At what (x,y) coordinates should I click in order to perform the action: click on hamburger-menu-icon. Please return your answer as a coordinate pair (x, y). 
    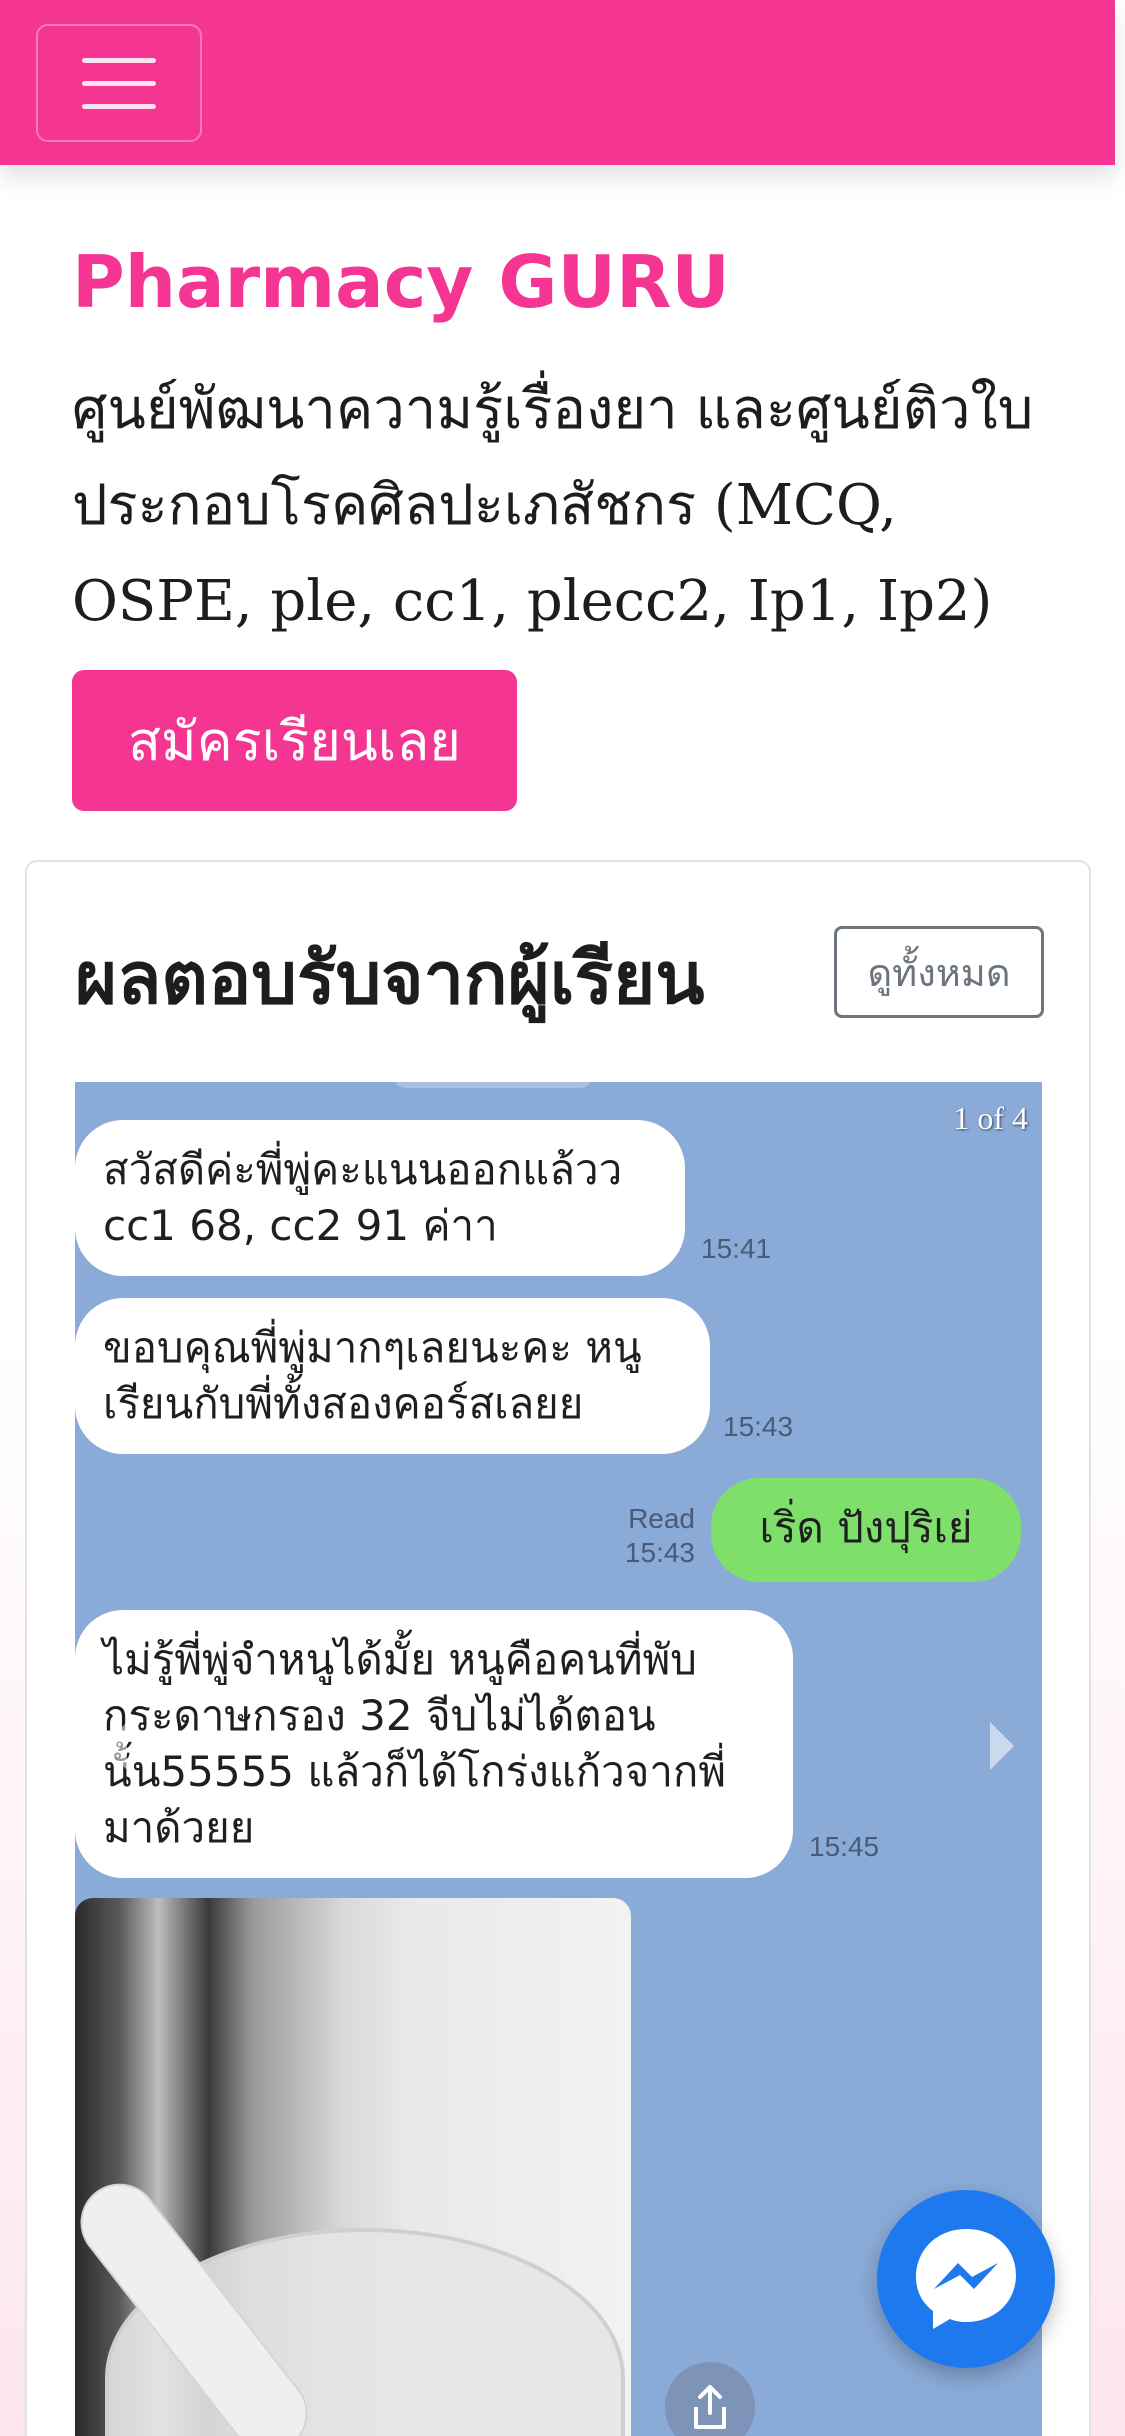
    Looking at the image, I should click on (119, 83).